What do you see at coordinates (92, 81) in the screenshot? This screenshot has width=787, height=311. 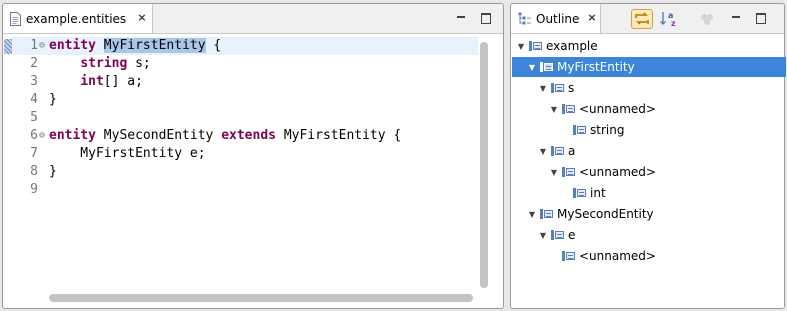 I see `keyword-token: int` at bounding box center [92, 81].